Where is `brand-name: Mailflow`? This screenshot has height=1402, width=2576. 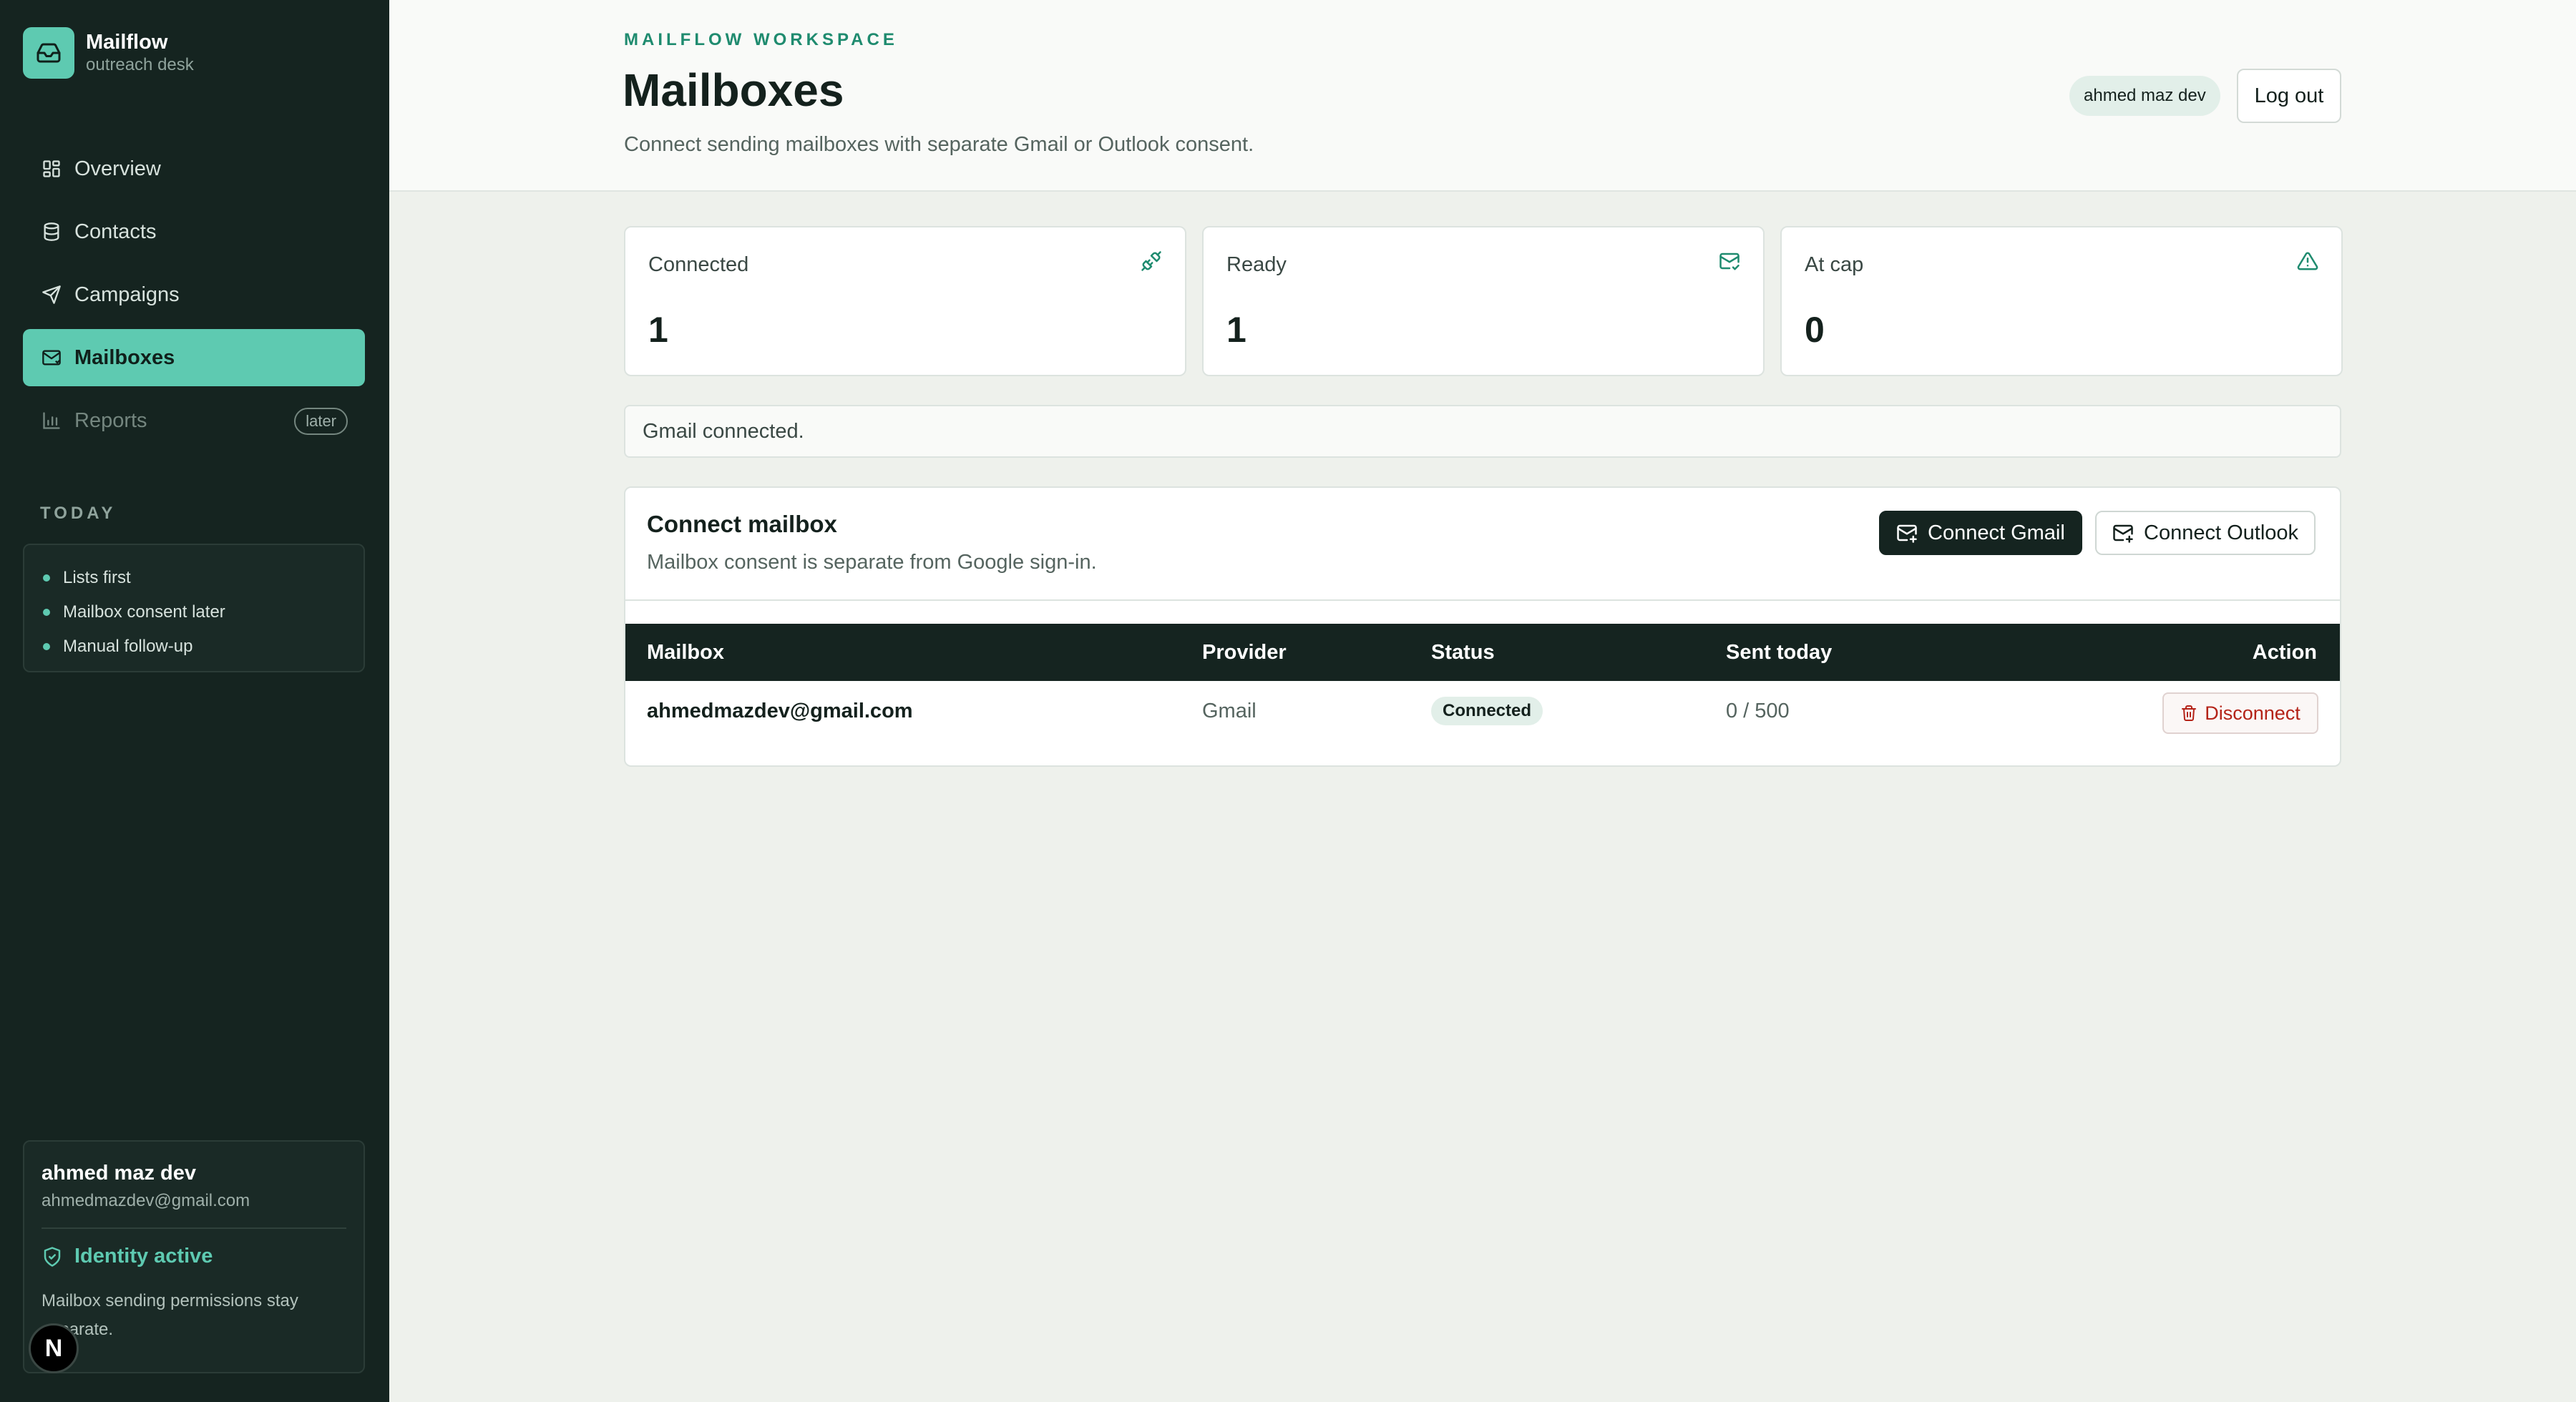
brand-name: Mailflow is located at coordinates (127, 42).